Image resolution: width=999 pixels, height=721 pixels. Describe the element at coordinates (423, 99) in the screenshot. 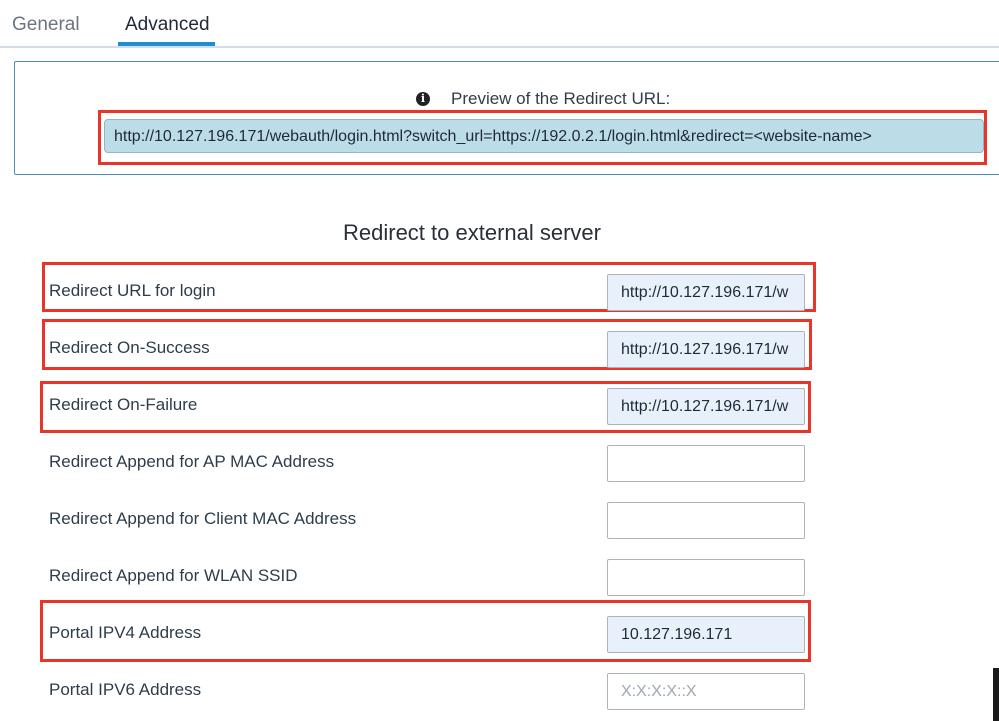

I see `info-icon: i` at that location.